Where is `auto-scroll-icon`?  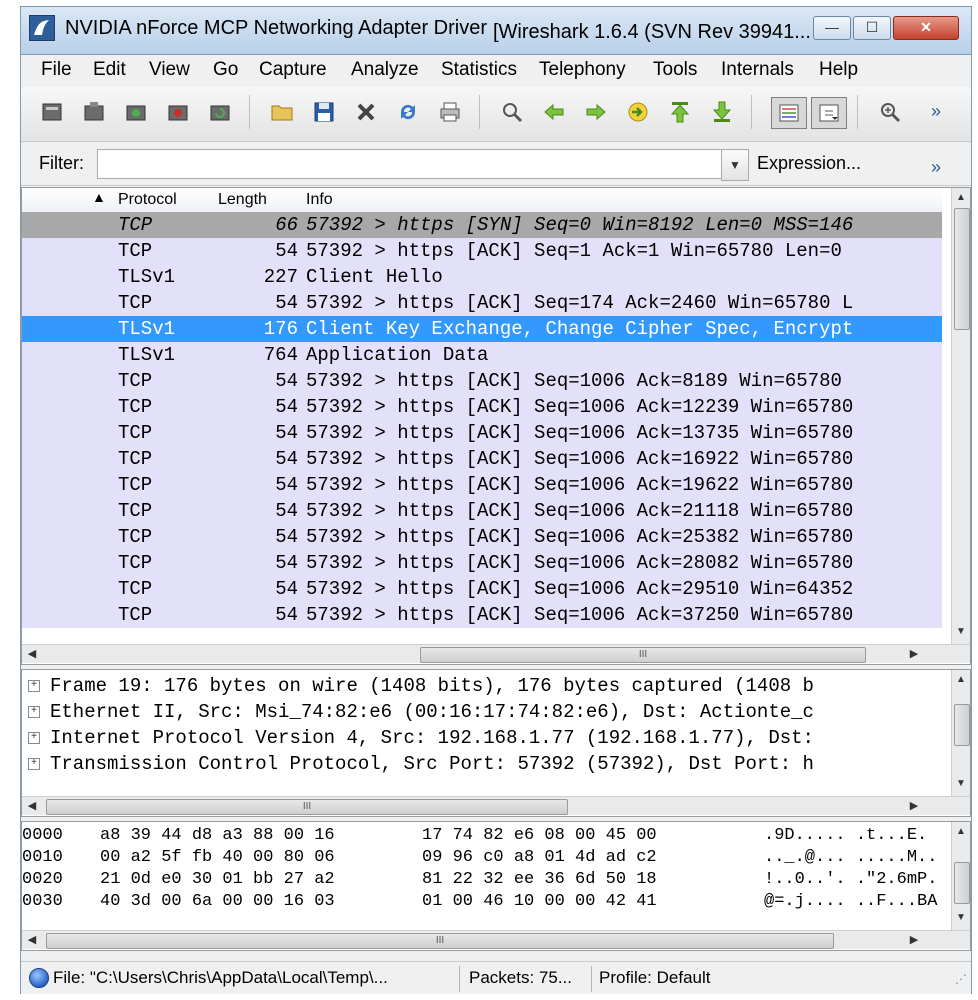 auto-scroll-icon is located at coordinates (829, 113).